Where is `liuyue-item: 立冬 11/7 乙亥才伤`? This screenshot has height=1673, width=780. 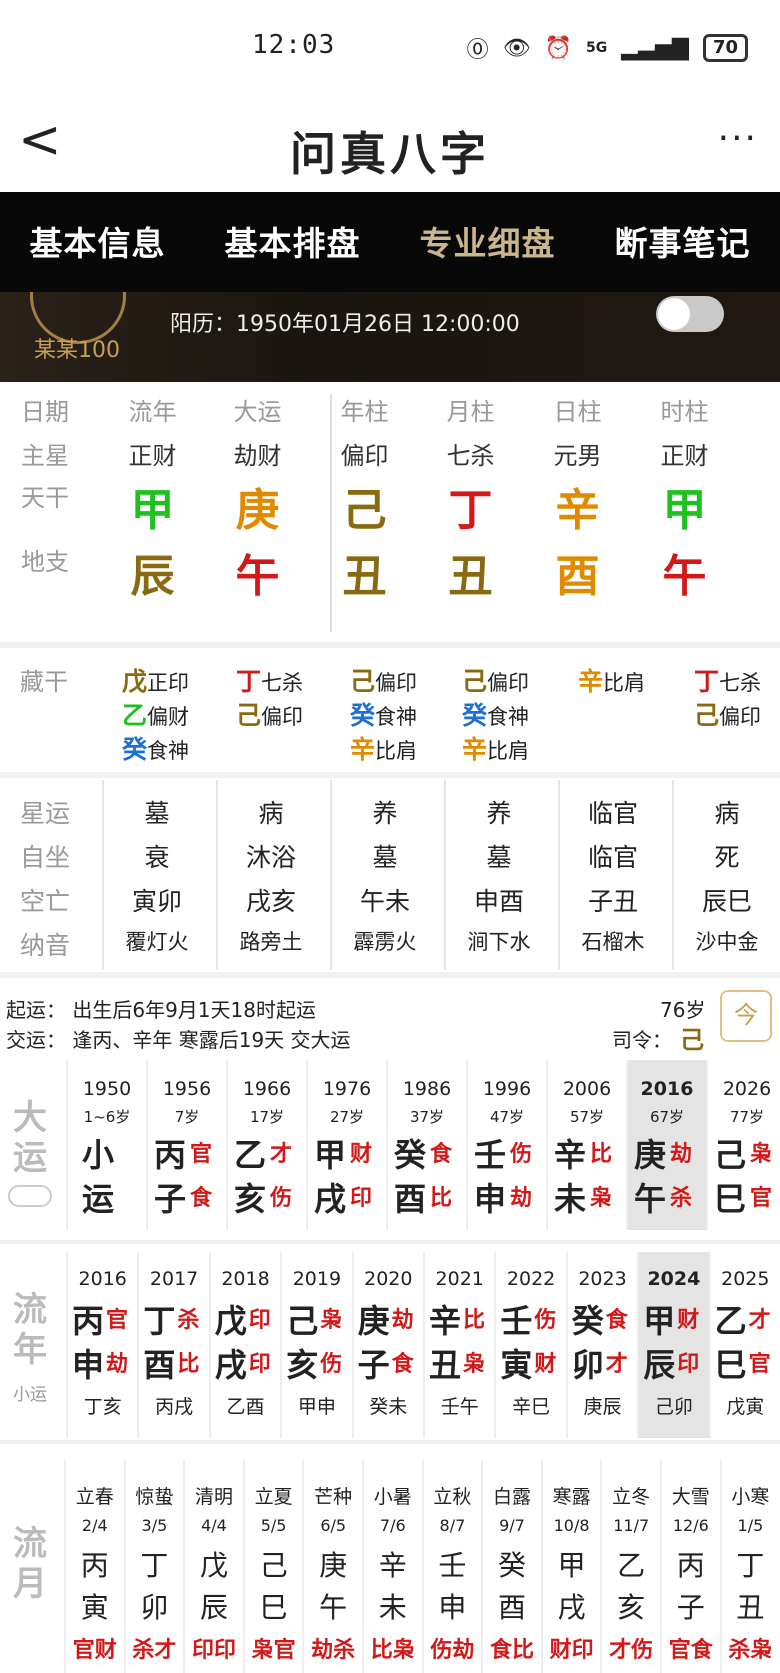
liuyue-item: 立冬 11/7 乙亥才伤 is located at coordinates (630, 1566).